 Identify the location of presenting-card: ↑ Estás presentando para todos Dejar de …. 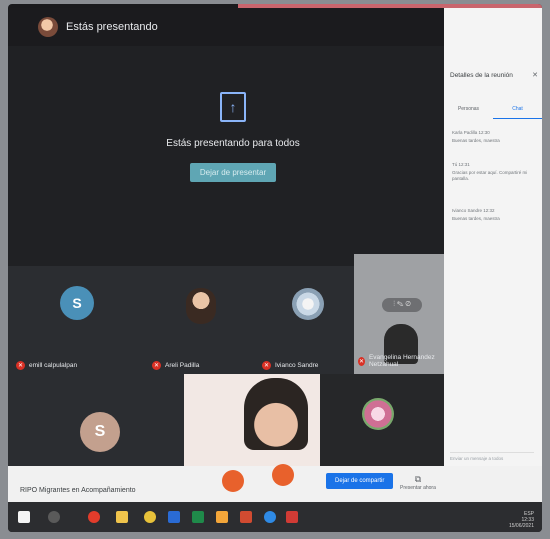
(233, 137).